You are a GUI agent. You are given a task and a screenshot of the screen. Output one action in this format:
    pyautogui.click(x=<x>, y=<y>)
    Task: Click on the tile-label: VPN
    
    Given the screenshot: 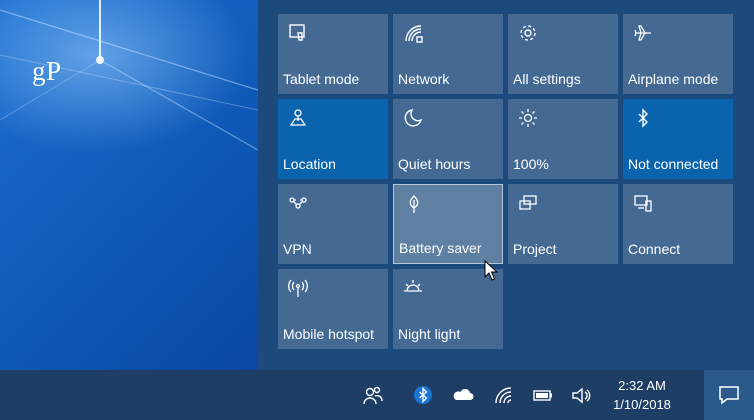 What is the action you would take?
    pyautogui.click(x=297, y=249)
    